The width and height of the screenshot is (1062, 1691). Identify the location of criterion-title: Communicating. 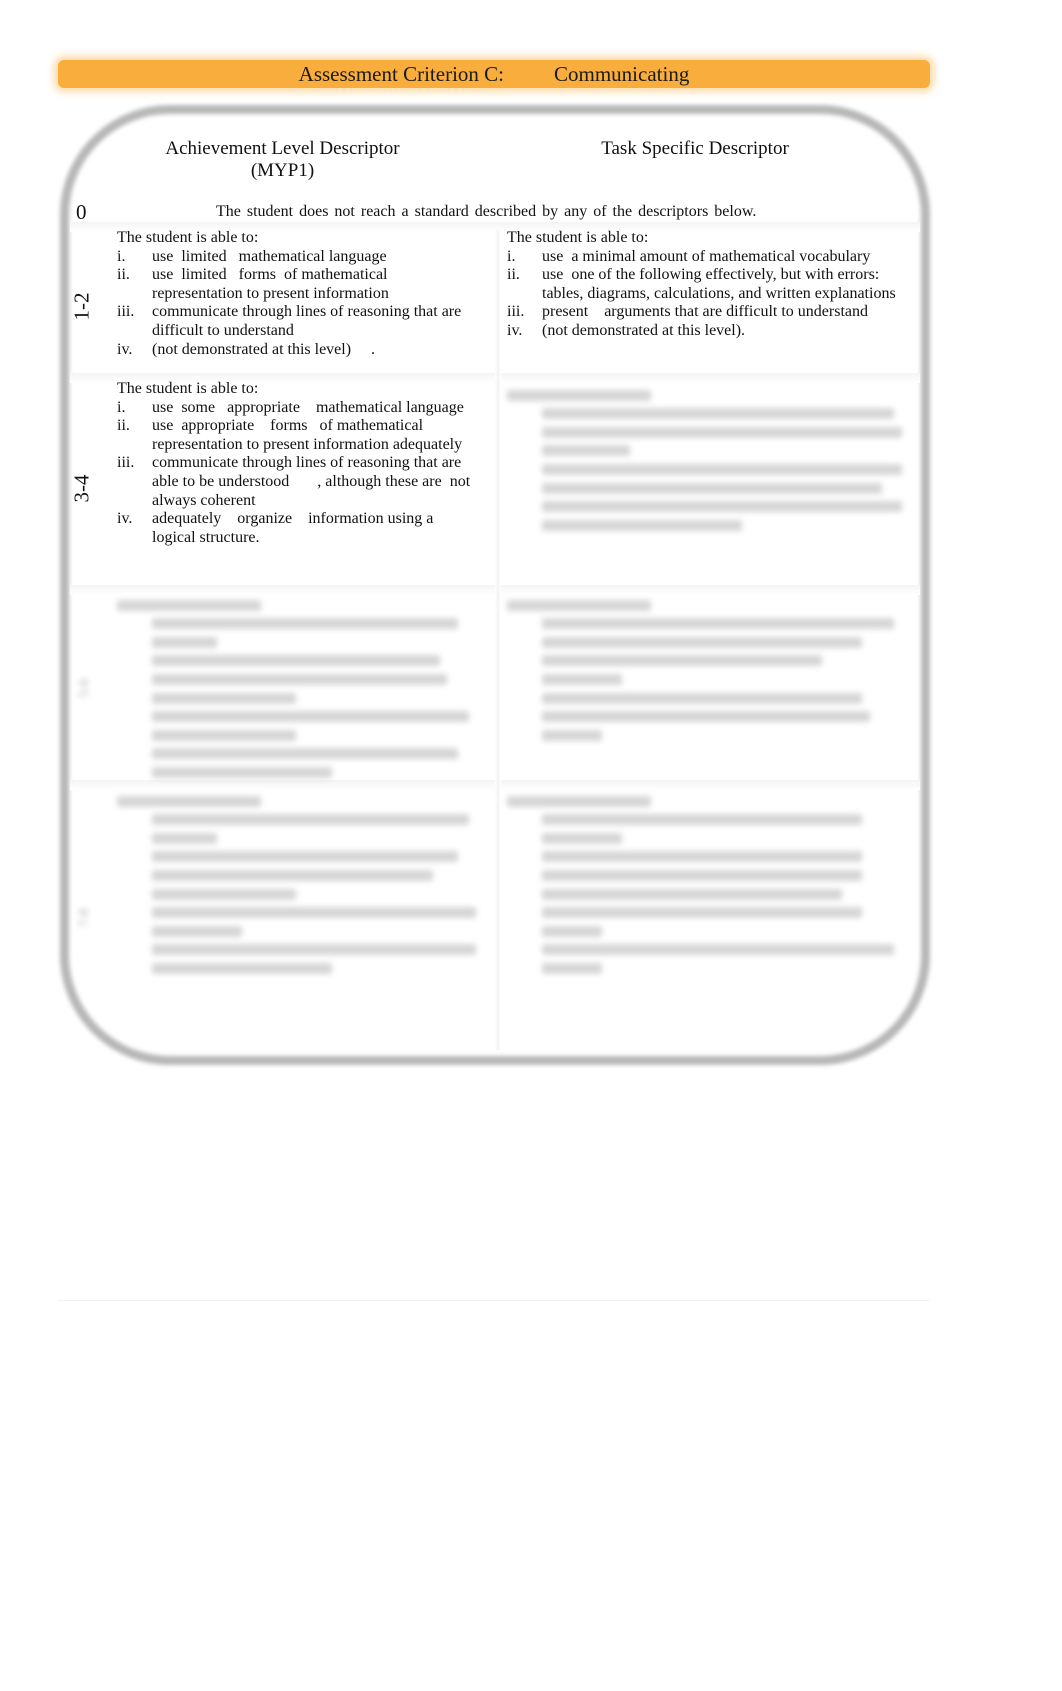
(622, 73).